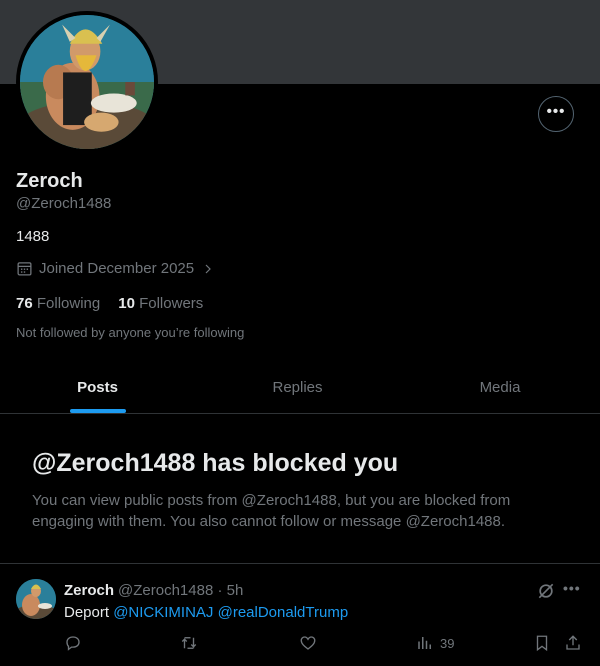 Image resolution: width=600 pixels, height=666 pixels. Describe the element at coordinates (171, 303) in the screenshot. I see `followers-label: Followers` at that location.